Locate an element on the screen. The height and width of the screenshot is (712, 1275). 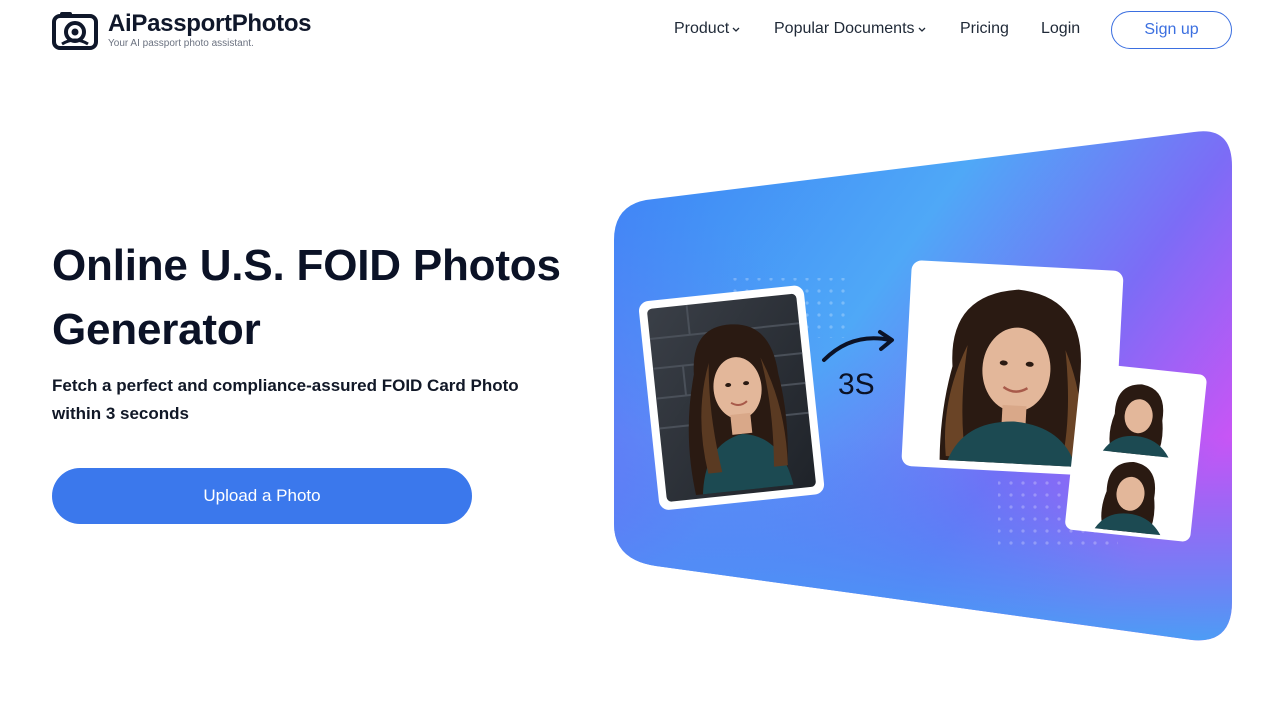
nav-item-label: Pricing is located at coordinates (984, 28).